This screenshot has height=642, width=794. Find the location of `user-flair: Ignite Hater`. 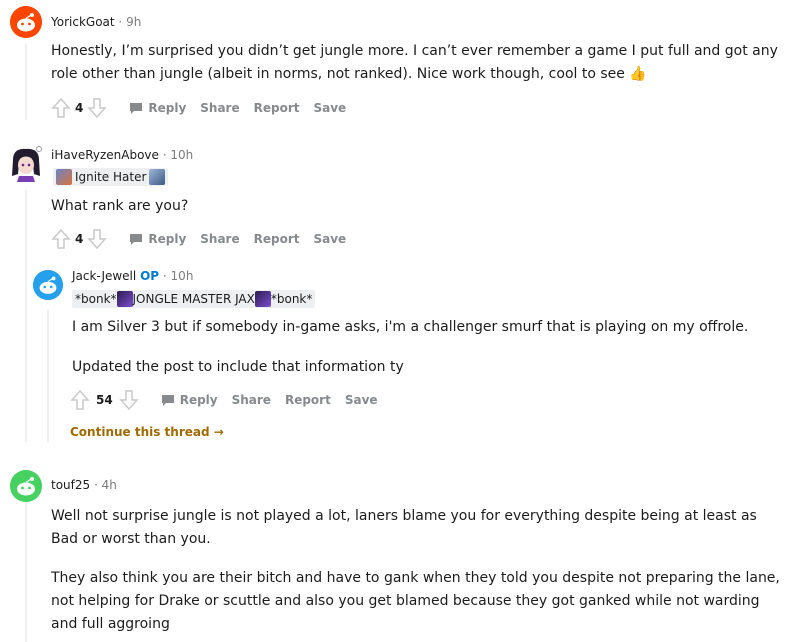

user-flair: Ignite Hater is located at coordinates (111, 177).